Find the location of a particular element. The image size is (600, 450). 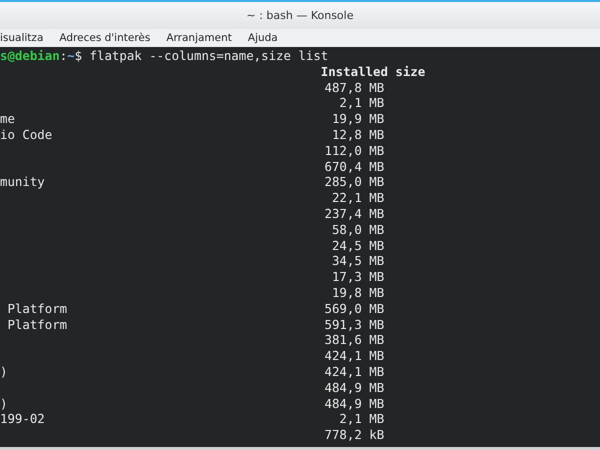

menu-item: isualitza is located at coordinates (23, 38).